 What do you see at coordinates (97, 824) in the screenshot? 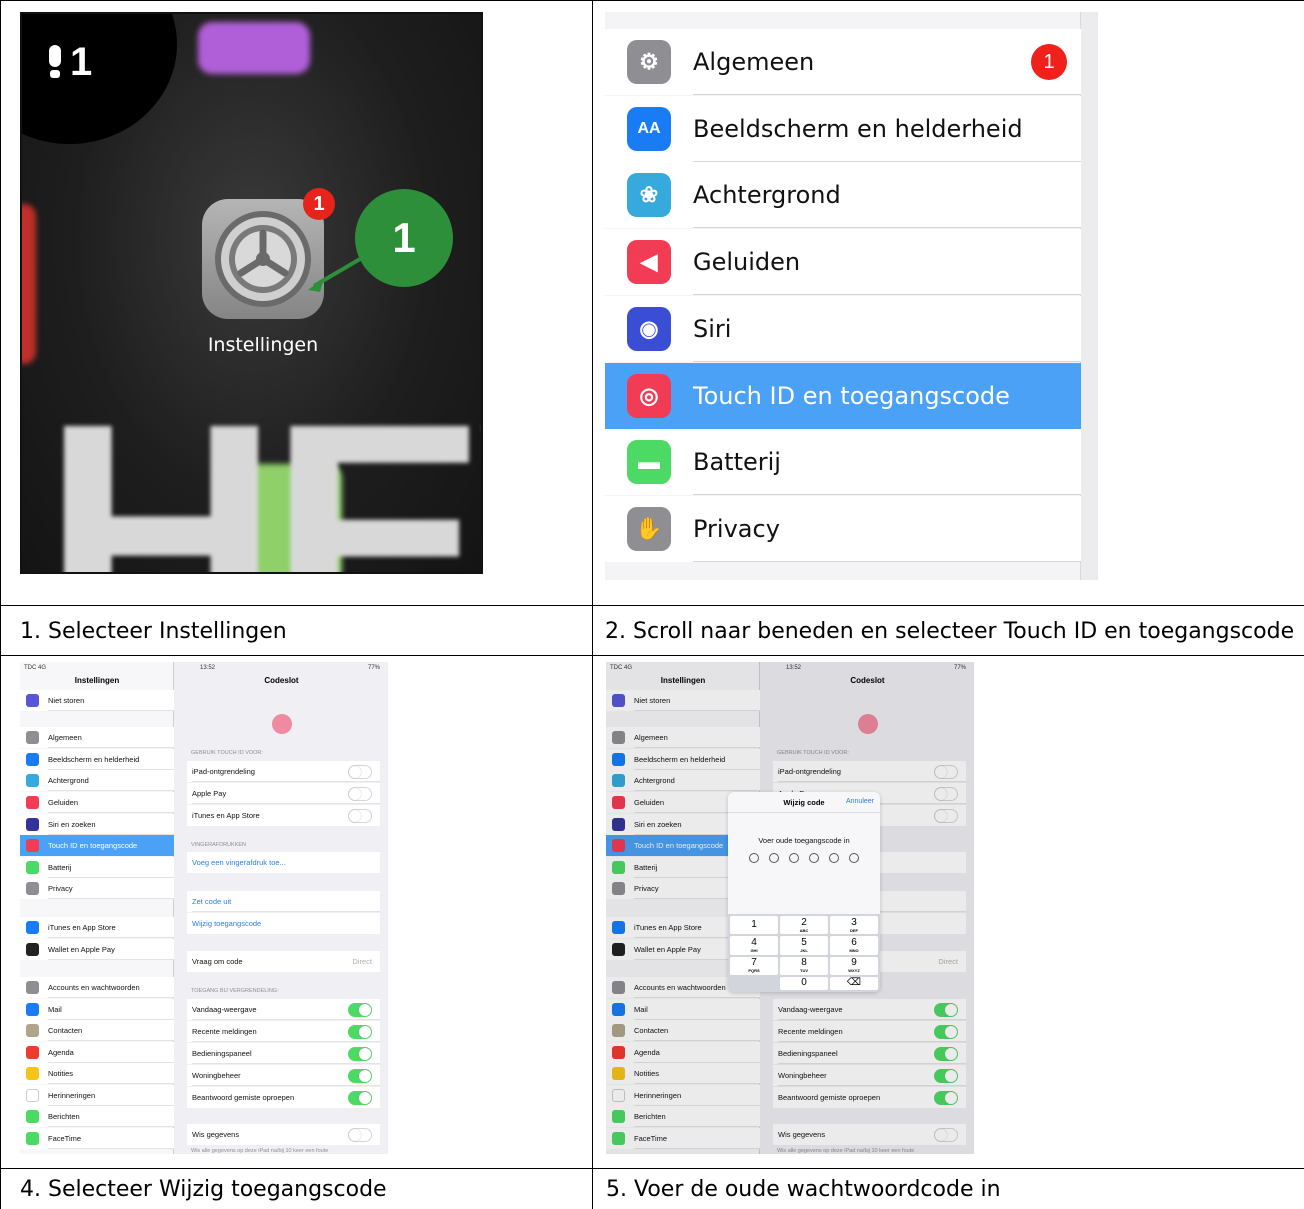
I see `sidebar-item: Siri en zoeken` at bounding box center [97, 824].